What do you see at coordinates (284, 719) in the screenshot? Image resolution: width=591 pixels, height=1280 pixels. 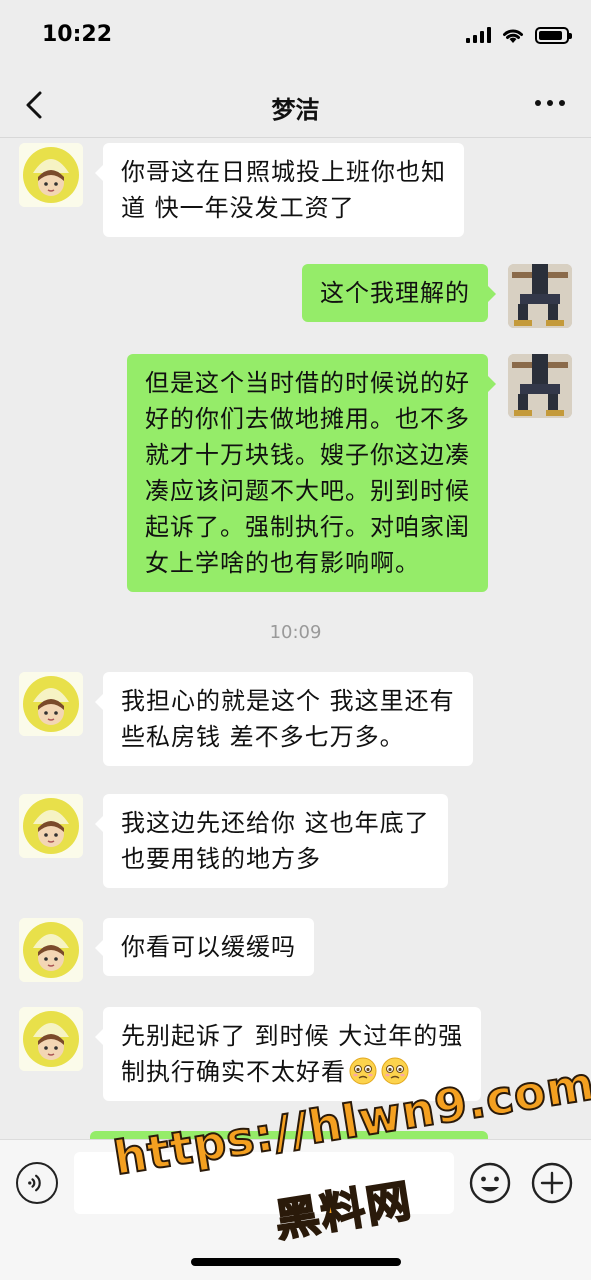 I see `message-bubble: 我担心的就是这个 我这里还有 些私房钱 差不多七万多。` at bounding box center [284, 719].